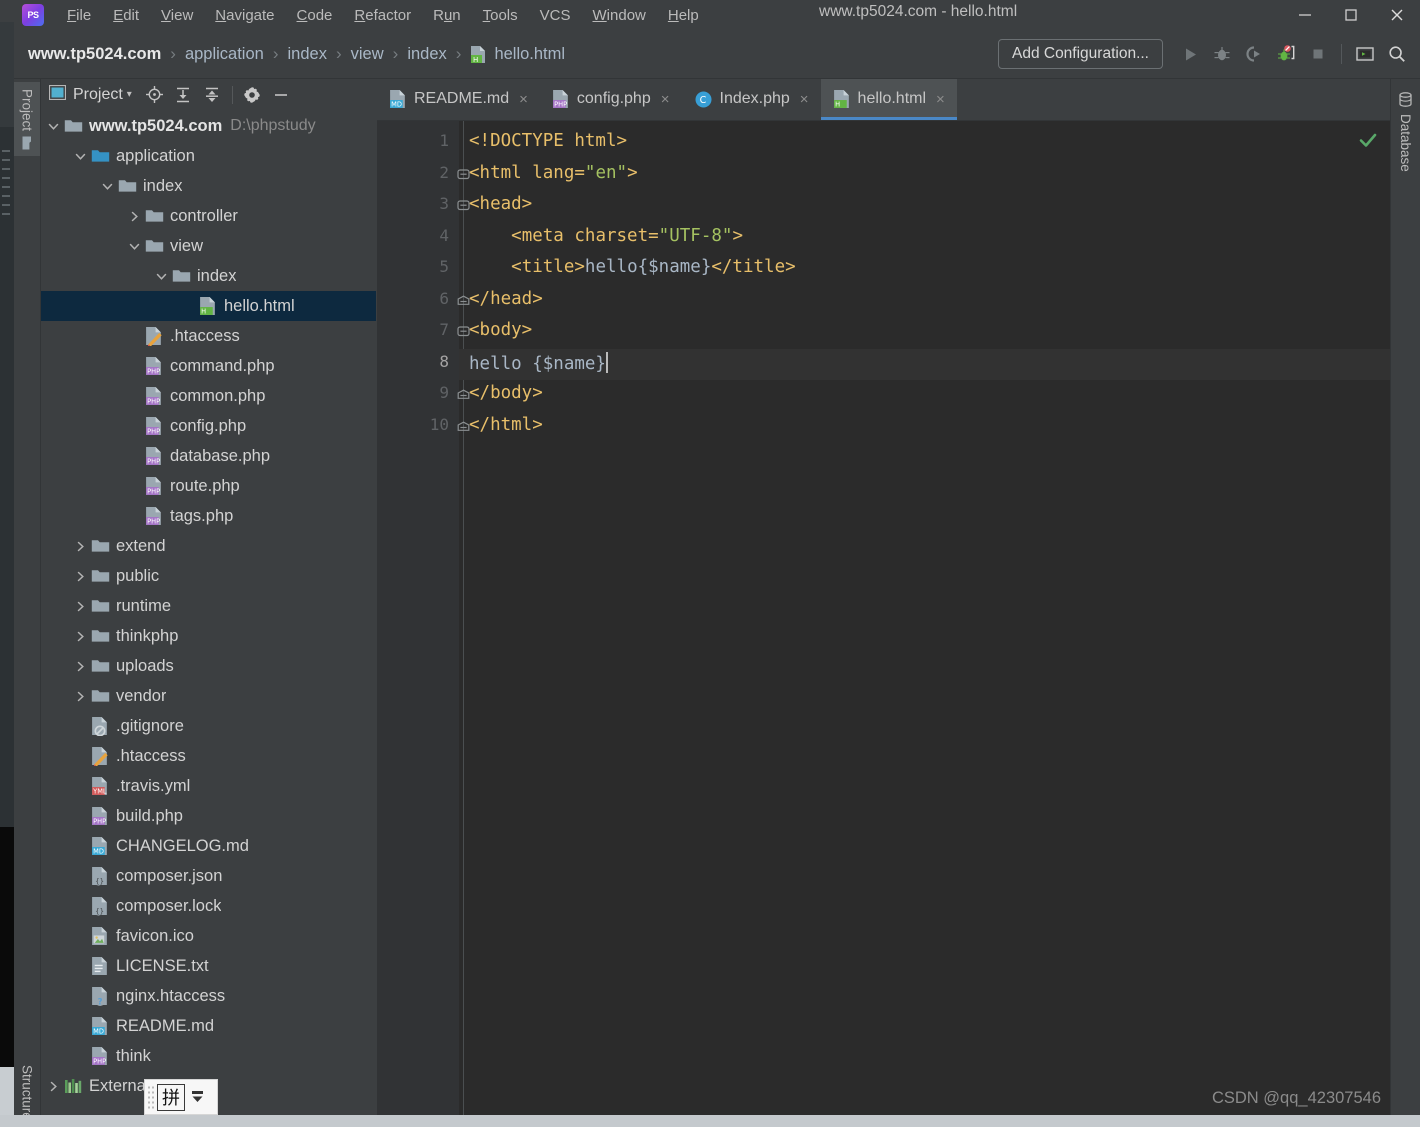 The height and width of the screenshot is (1127, 1420). Describe the element at coordinates (197, 1097) in the screenshot. I see `ime-expand-button` at that location.